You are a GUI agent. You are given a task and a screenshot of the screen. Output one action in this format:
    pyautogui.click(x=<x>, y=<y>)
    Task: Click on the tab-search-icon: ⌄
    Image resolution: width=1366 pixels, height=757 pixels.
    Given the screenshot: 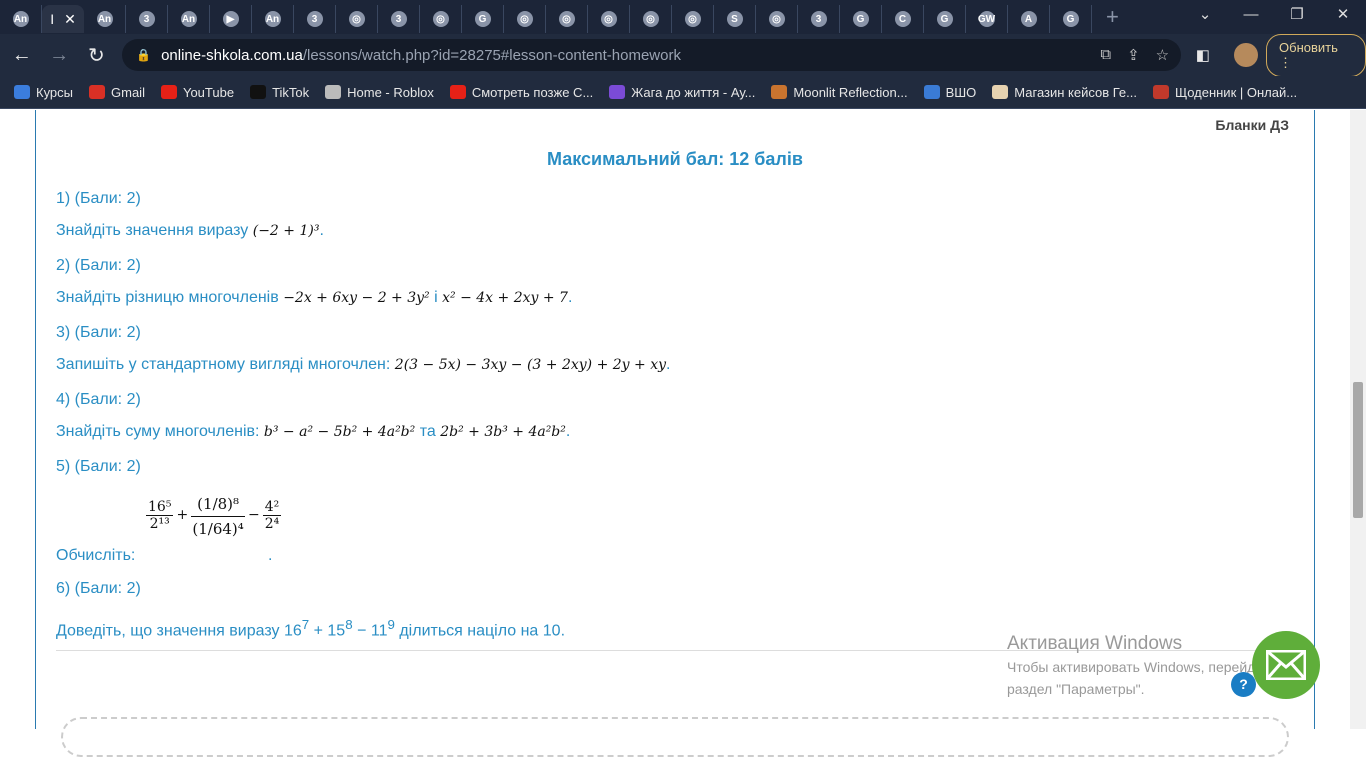 What is the action you would take?
    pyautogui.click(x=1205, y=15)
    